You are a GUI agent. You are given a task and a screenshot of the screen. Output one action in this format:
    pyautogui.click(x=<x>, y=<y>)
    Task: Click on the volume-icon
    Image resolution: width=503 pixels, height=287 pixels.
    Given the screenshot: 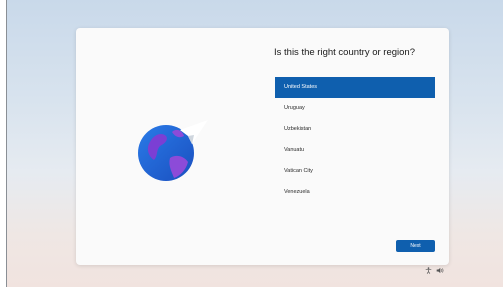 What is the action you would take?
    pyautogui.click(x=440, y=271)
    